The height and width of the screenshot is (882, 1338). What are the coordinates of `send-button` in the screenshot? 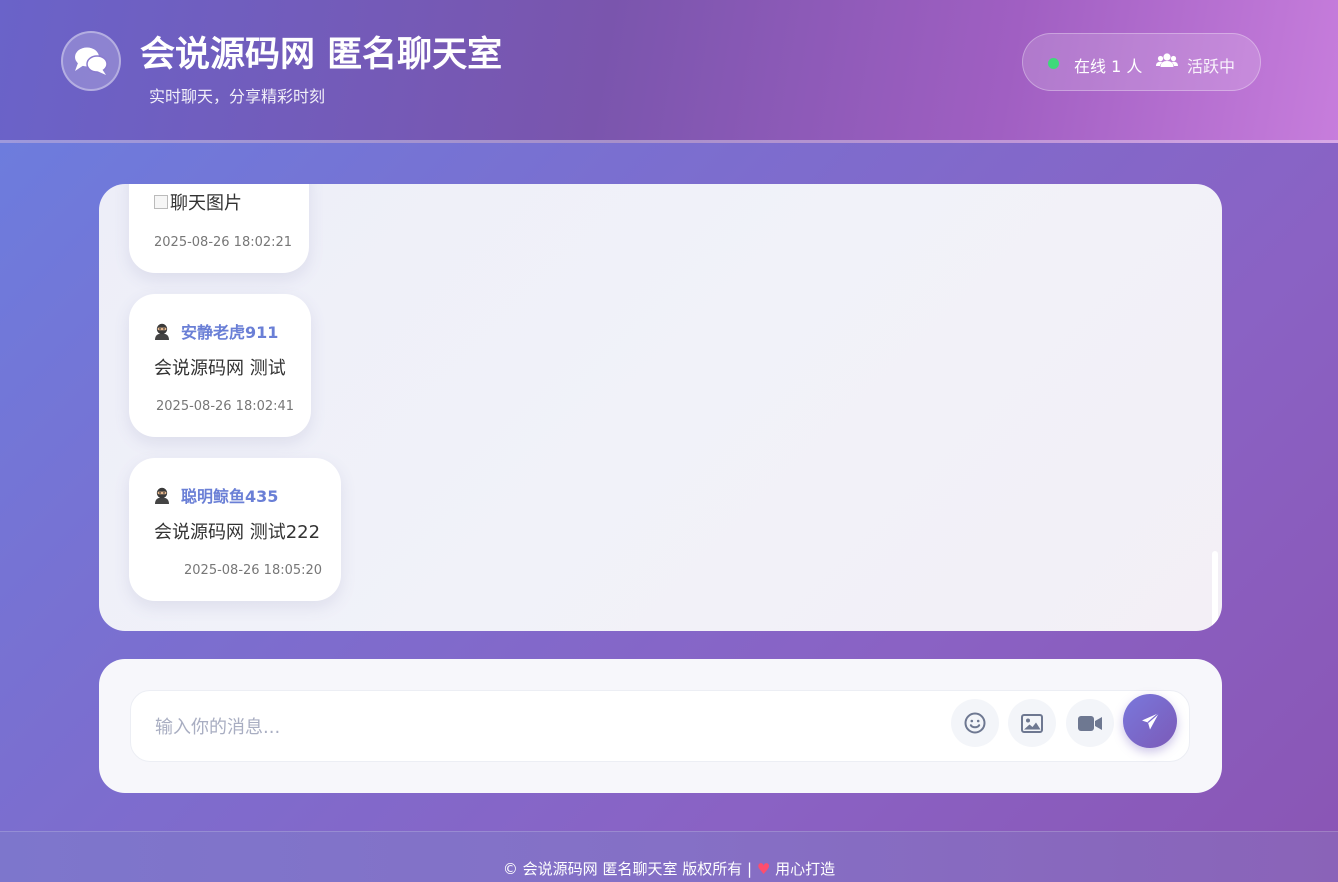 It's located at (1150, 721).